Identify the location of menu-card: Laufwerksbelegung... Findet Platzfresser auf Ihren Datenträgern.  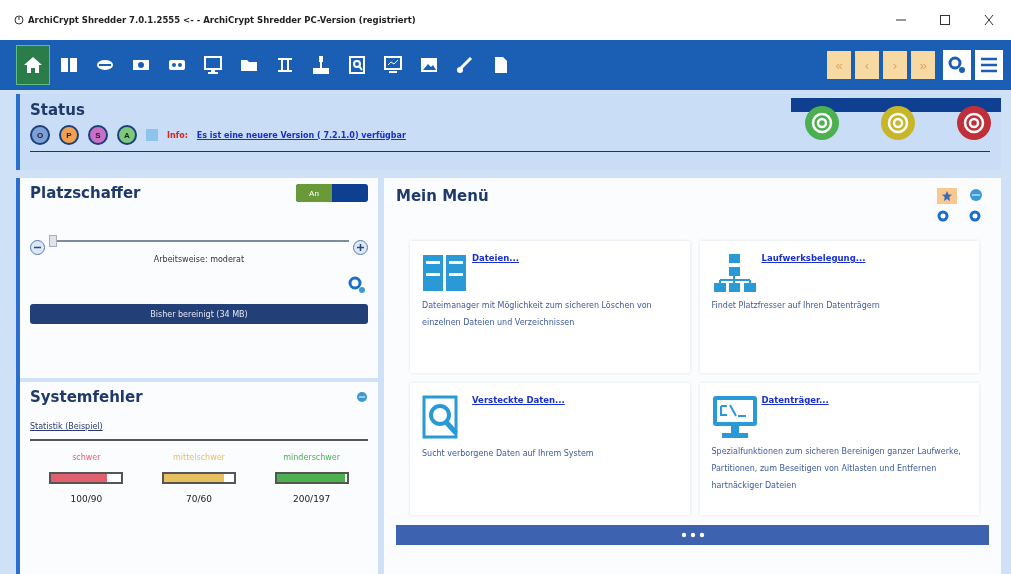
(839, 307).